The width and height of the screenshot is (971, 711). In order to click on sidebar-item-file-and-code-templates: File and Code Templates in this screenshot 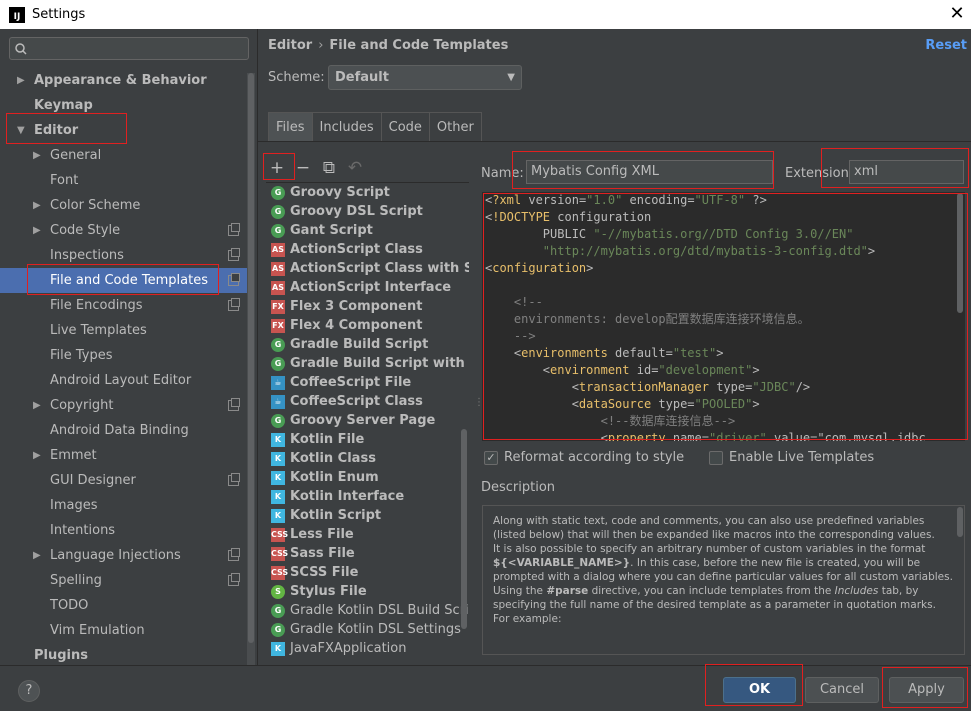, I will do `click(125, 280)`.